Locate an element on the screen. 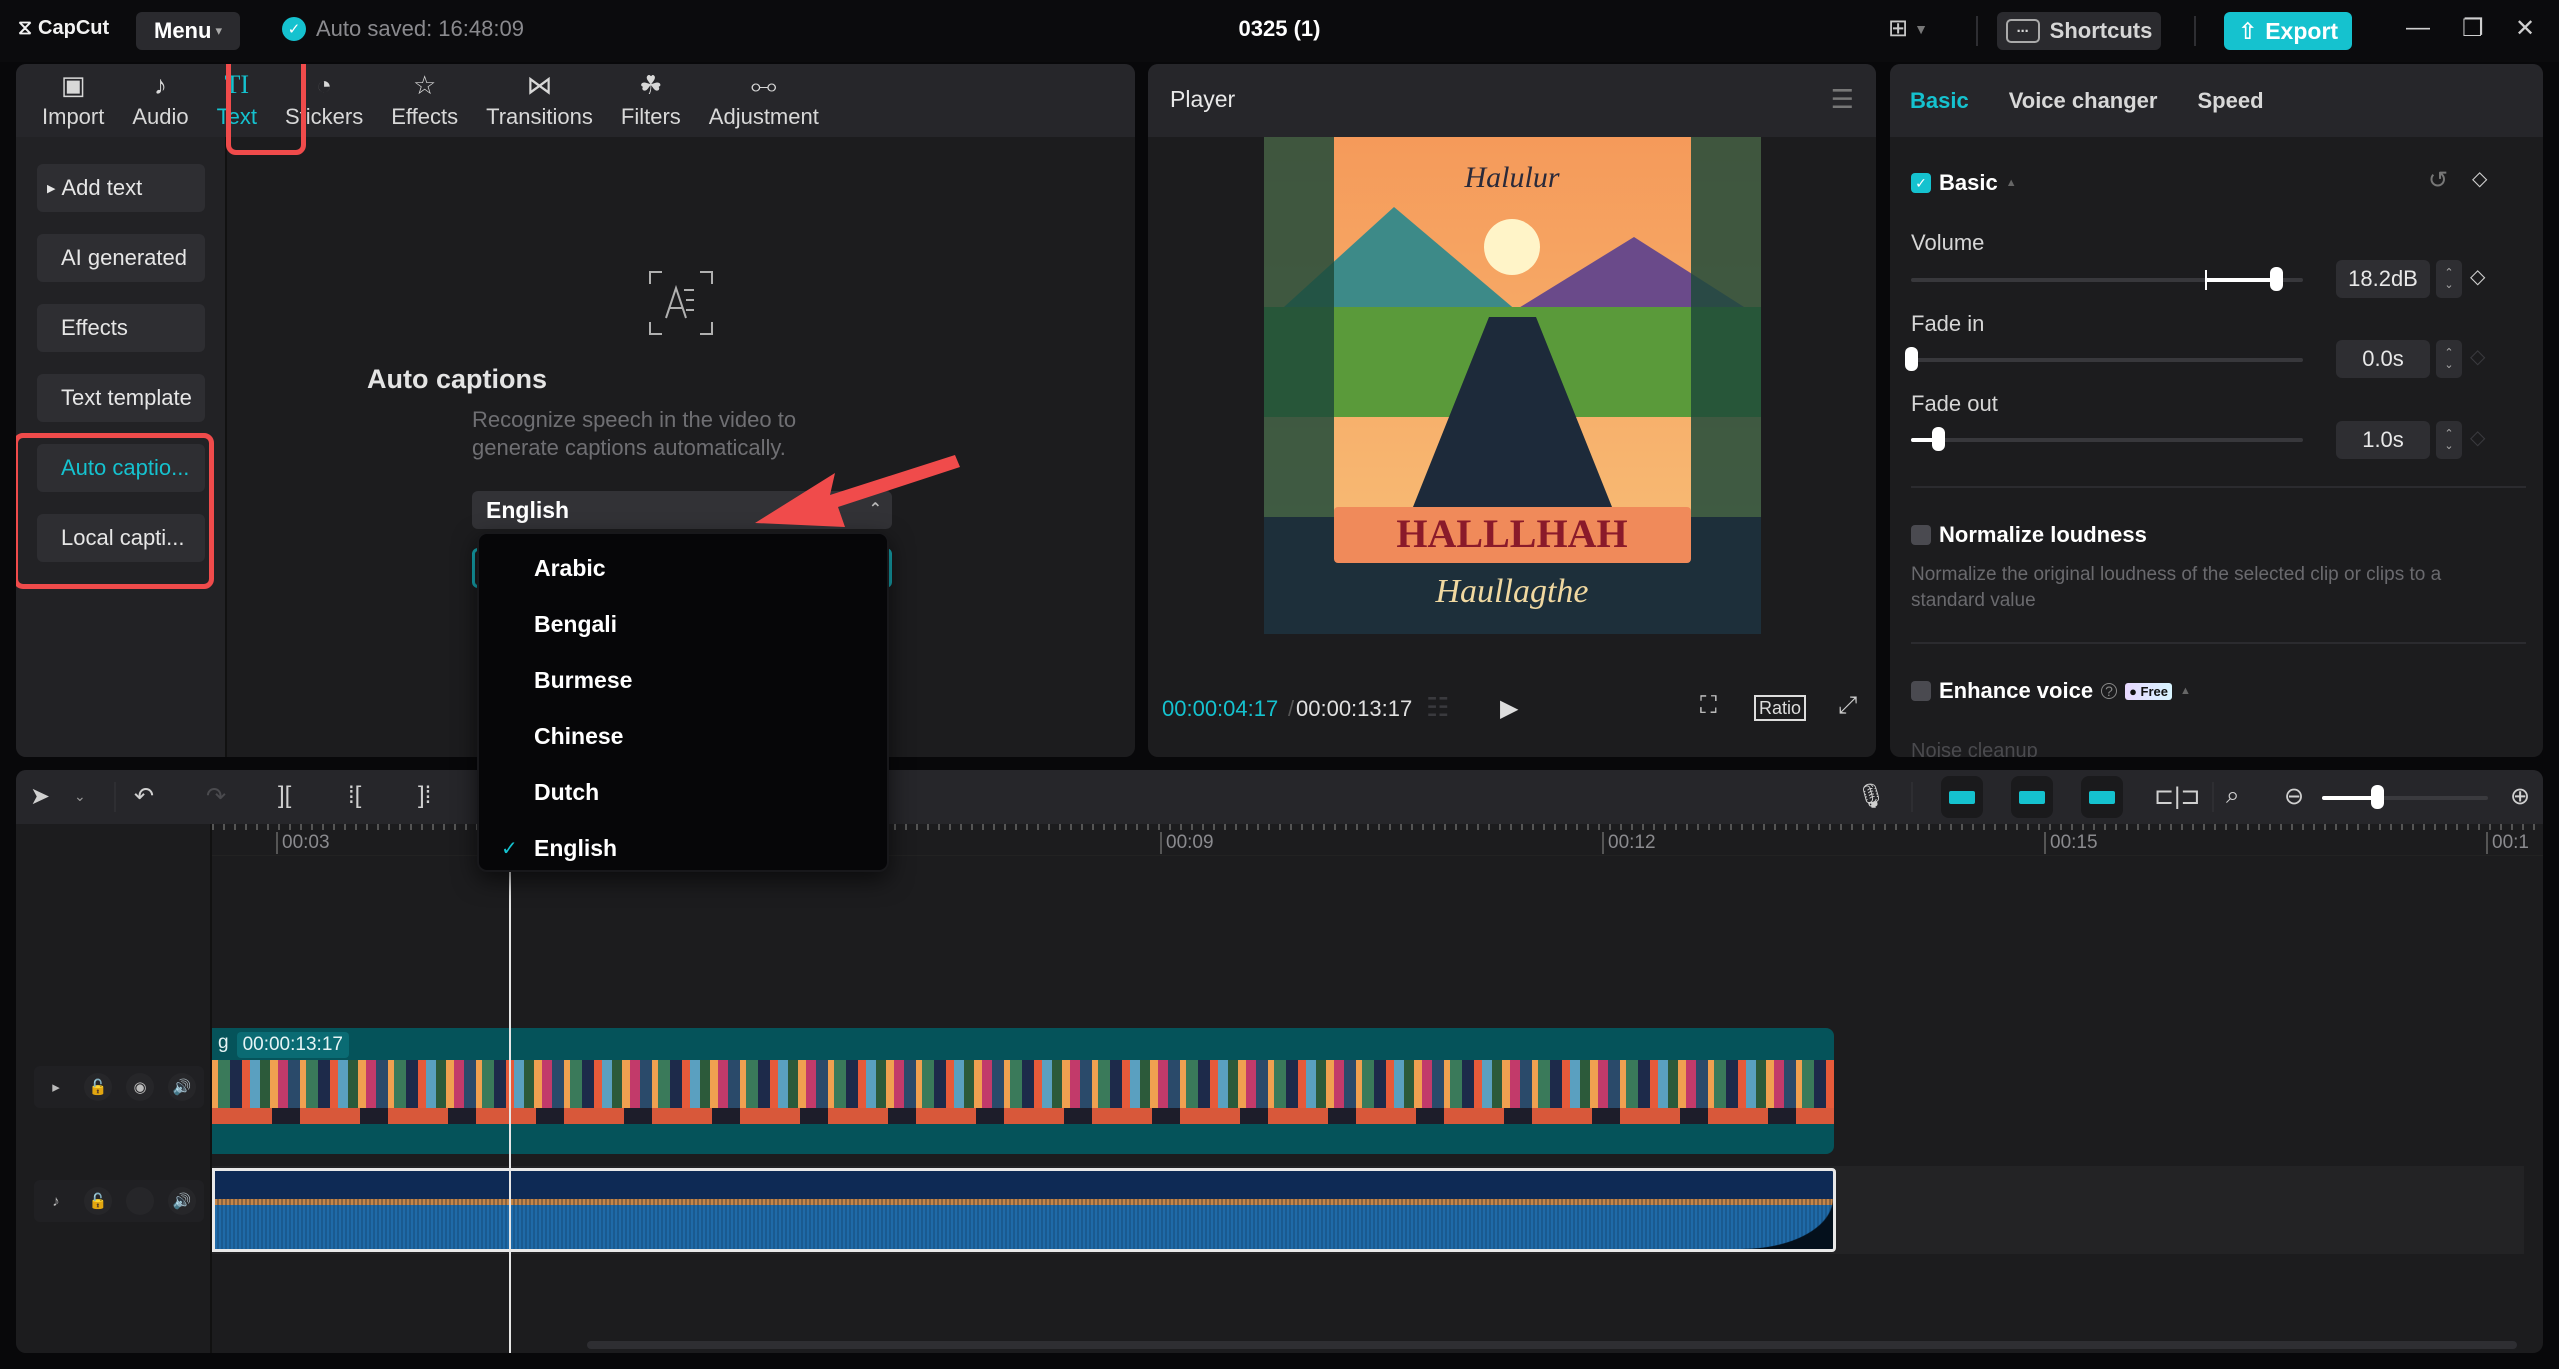 The image size is (2559, 1369). fade-in-keyframe-icon: ◇ is located at coordinates (2478, 357).